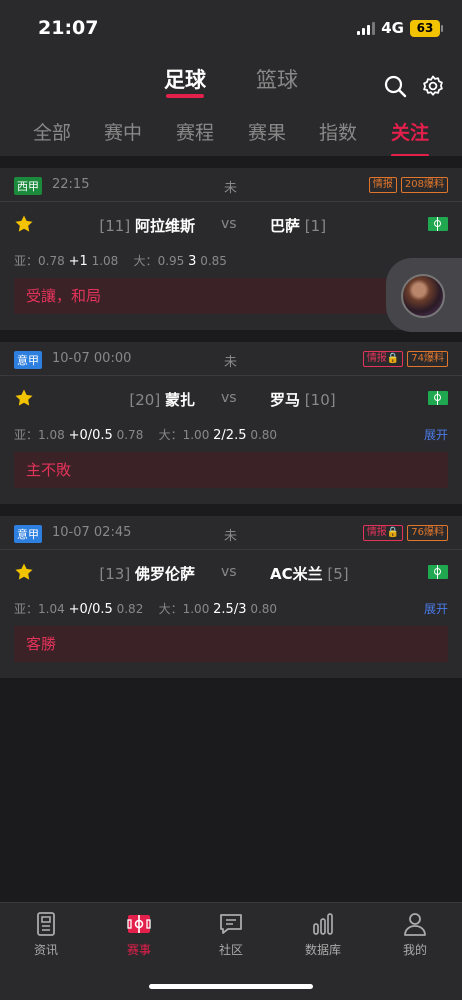 The width and height of the screenshot is (462, 1000). I want to click on match-time: 22:15, so click(71, 184).